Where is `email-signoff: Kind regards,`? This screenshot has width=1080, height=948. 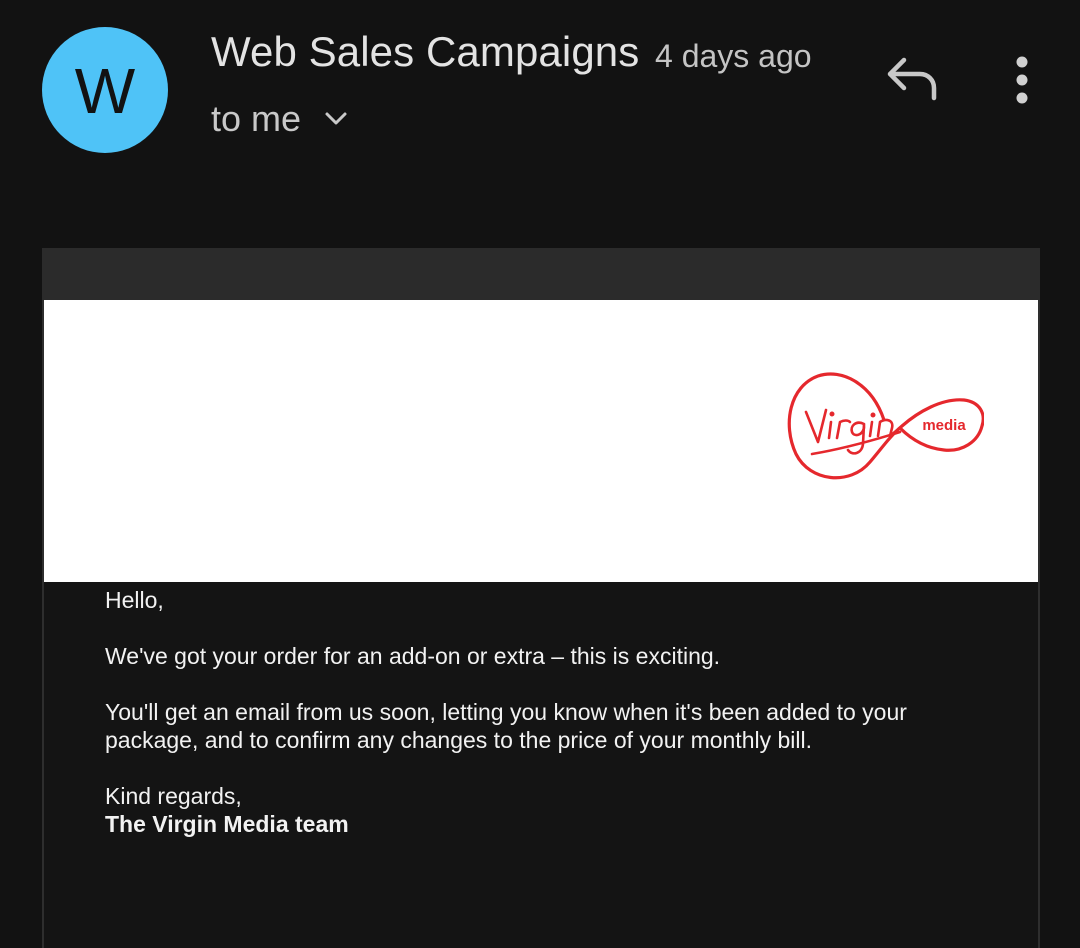
email-signoff: Kind regards, is located at coordinates (173, 796).